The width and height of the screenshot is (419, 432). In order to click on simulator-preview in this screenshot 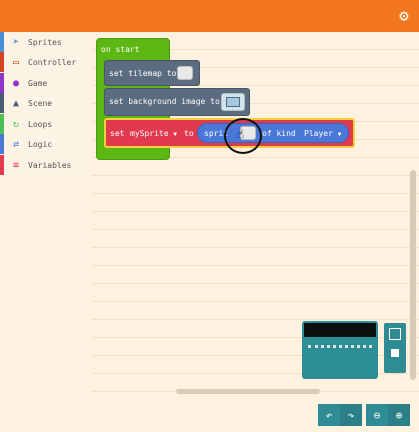, I will do `click(340, 350)`.